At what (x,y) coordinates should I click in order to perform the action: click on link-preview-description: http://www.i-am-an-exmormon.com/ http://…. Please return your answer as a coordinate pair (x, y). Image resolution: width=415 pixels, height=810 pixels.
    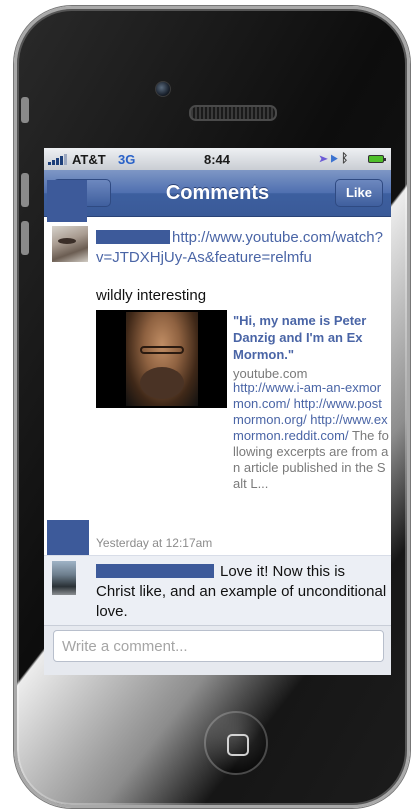
    Looking at the image, I should click on (311, 436).